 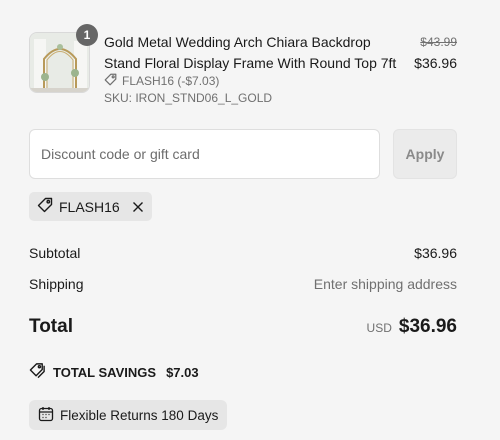 I want to click on returns-label: Flexible Returns 180 Days, so click(x=139, y=415).